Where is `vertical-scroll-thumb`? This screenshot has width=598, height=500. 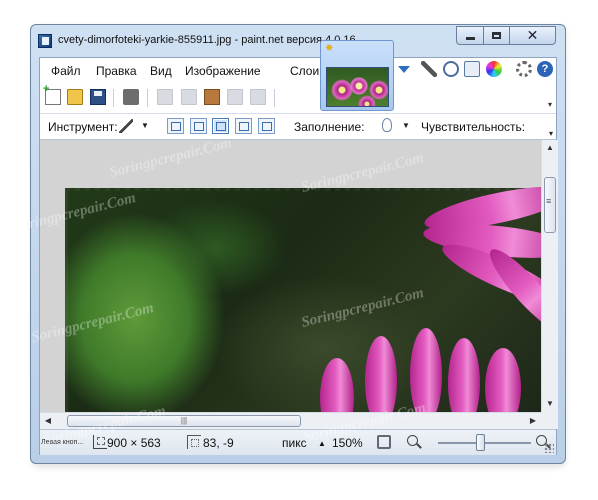 vertical-scroll-thumb is located at coordinates (550, 205).